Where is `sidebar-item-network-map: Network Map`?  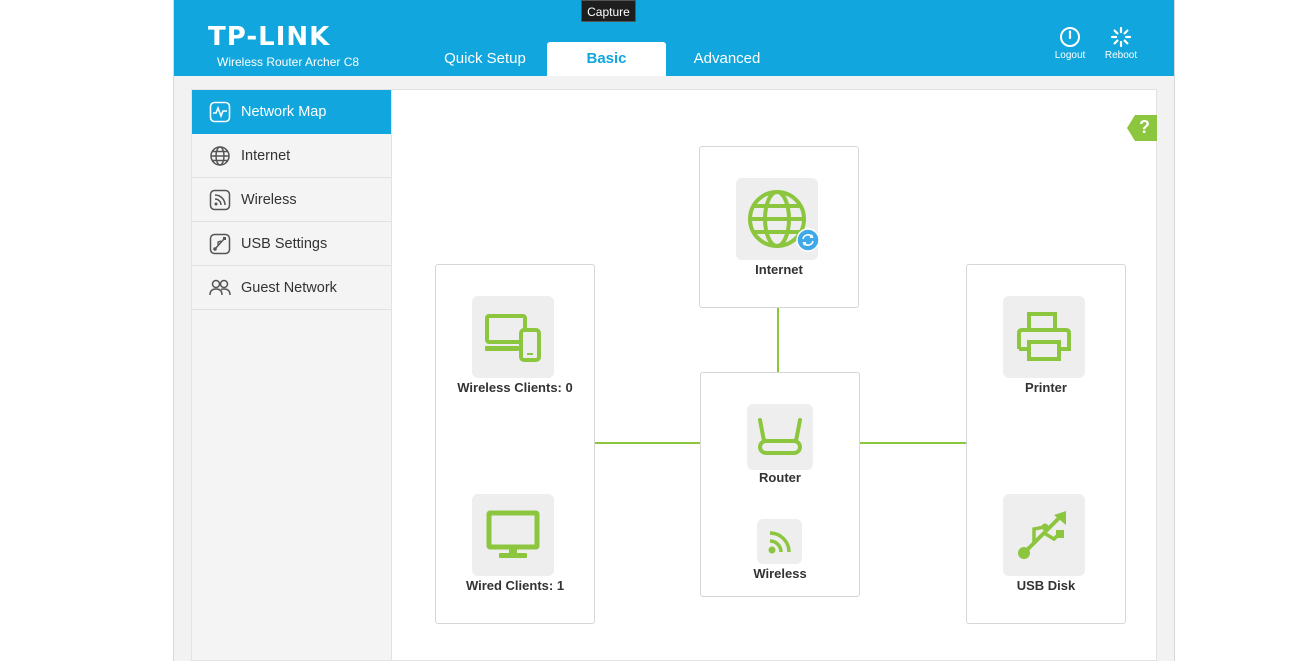
sidebar-item-network-map: Network Map is located at coordinates (291, 112).